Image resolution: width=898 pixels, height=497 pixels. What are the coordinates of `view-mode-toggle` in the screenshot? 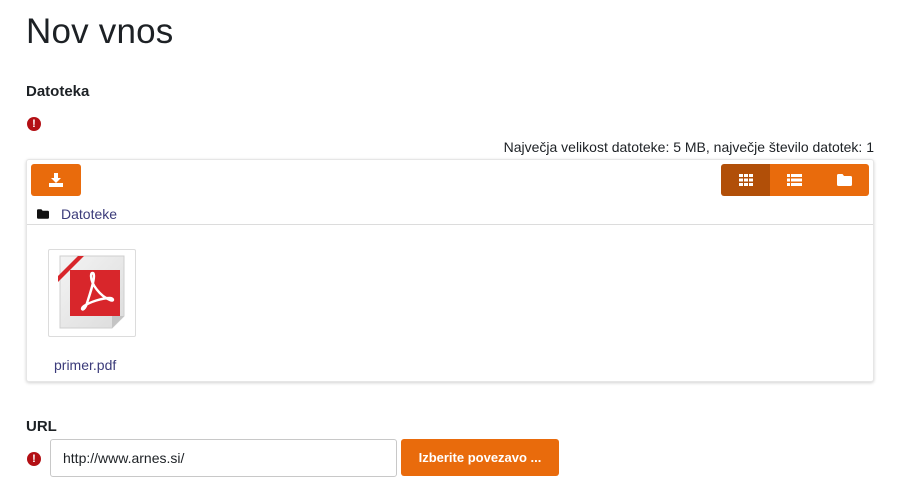 It's located at (795, 180).